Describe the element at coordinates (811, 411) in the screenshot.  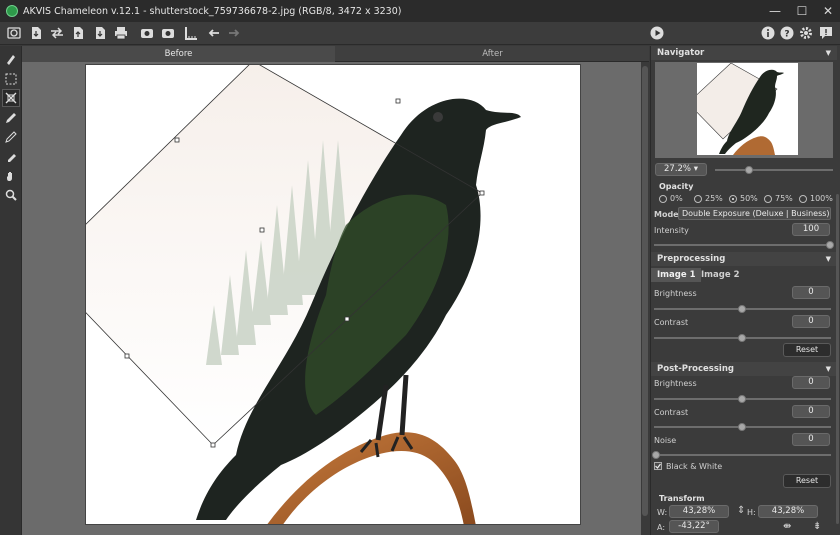
I see `post-contrast-value: 0` at that location.